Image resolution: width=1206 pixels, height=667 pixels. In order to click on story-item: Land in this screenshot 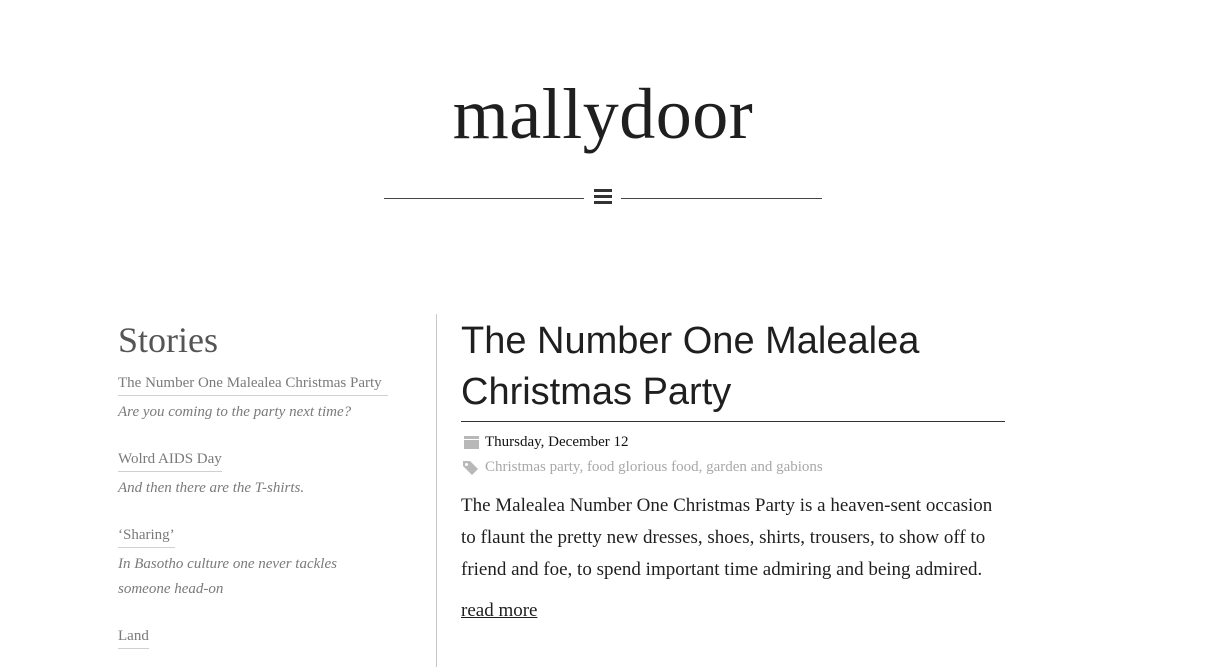, I will do `click(253, 637)`.